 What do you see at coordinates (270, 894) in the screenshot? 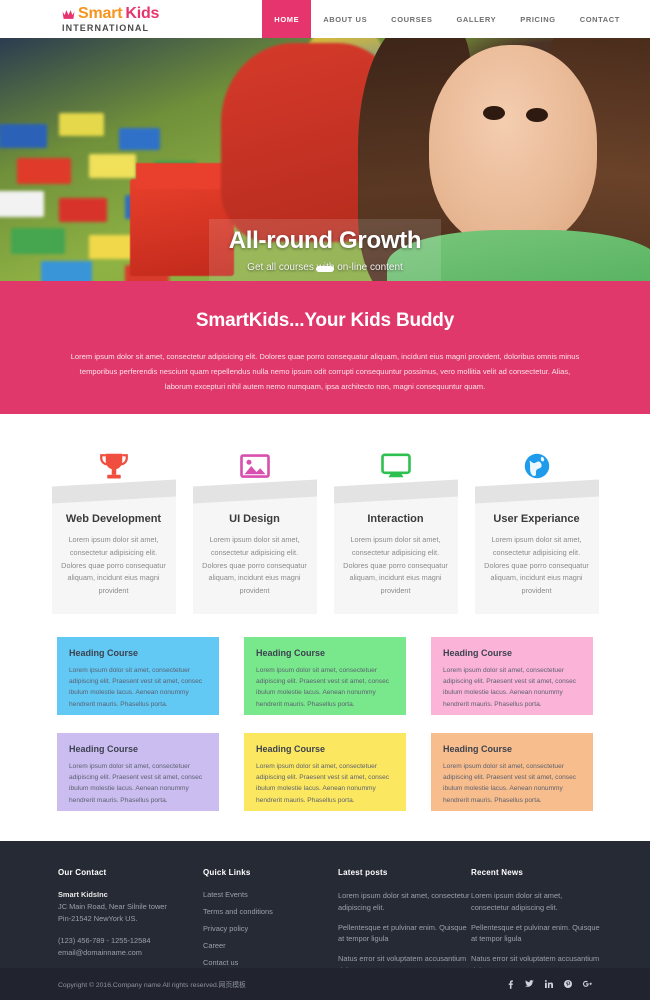
I see `footer-link-latest-events: Latest Events` at bounding box center [270, 894].